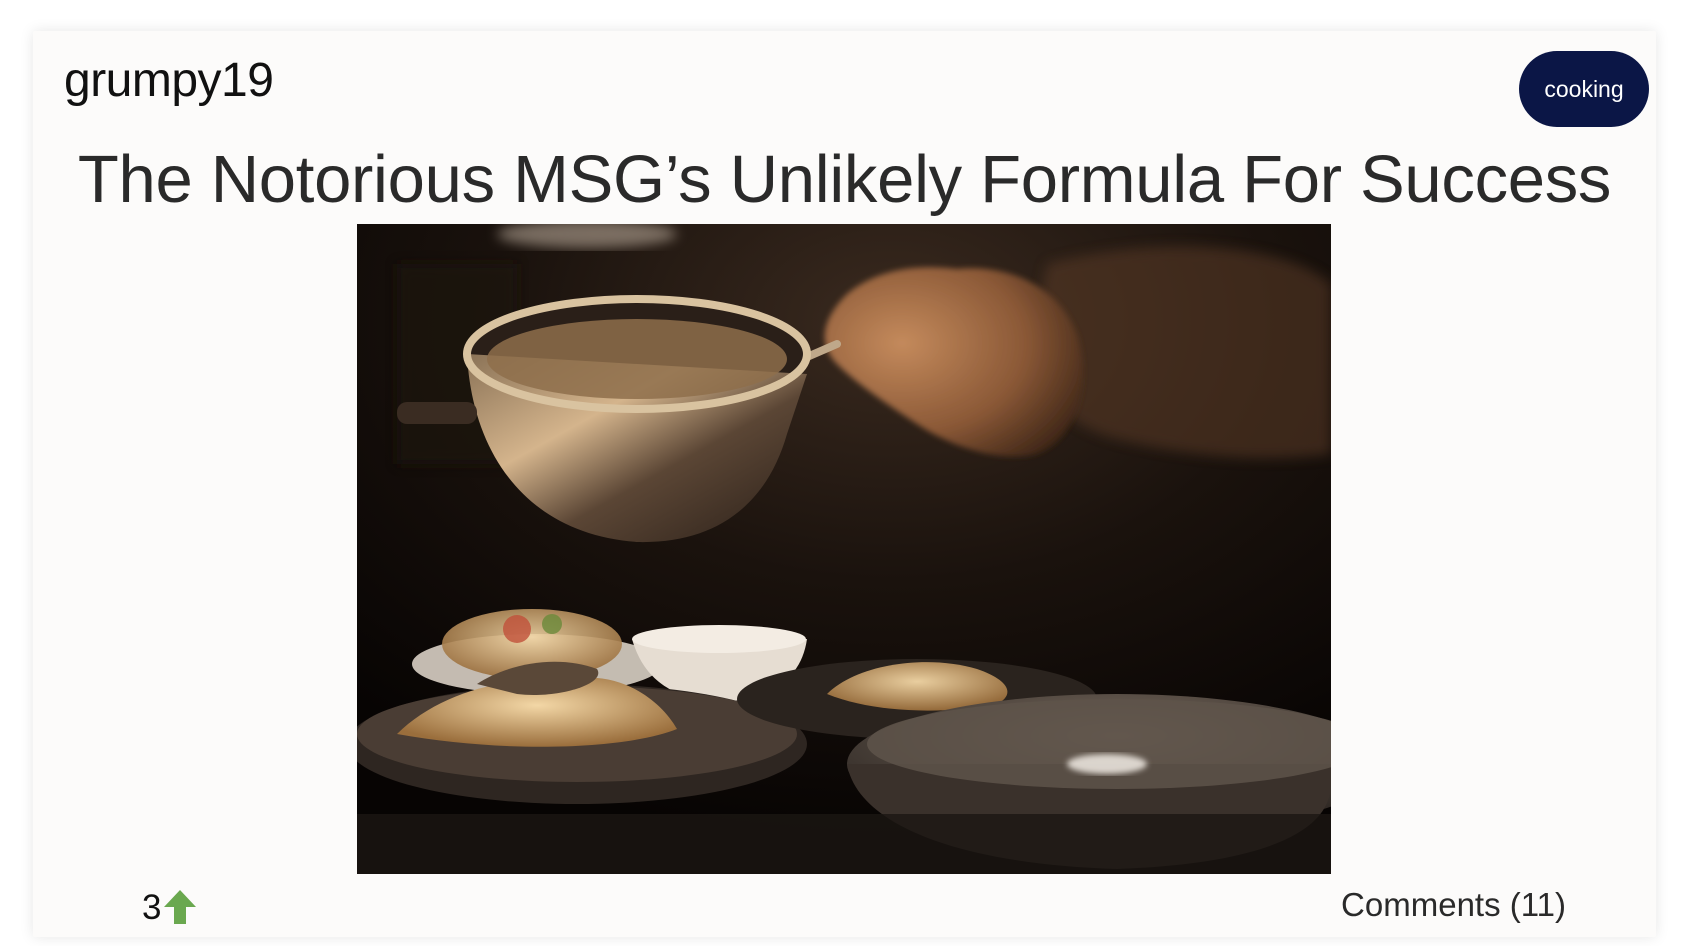  What do you see at coordinates (1584, 89) in the screenshot?
I see `category-tag-button: cooking` at bounding box center [1584, 89].